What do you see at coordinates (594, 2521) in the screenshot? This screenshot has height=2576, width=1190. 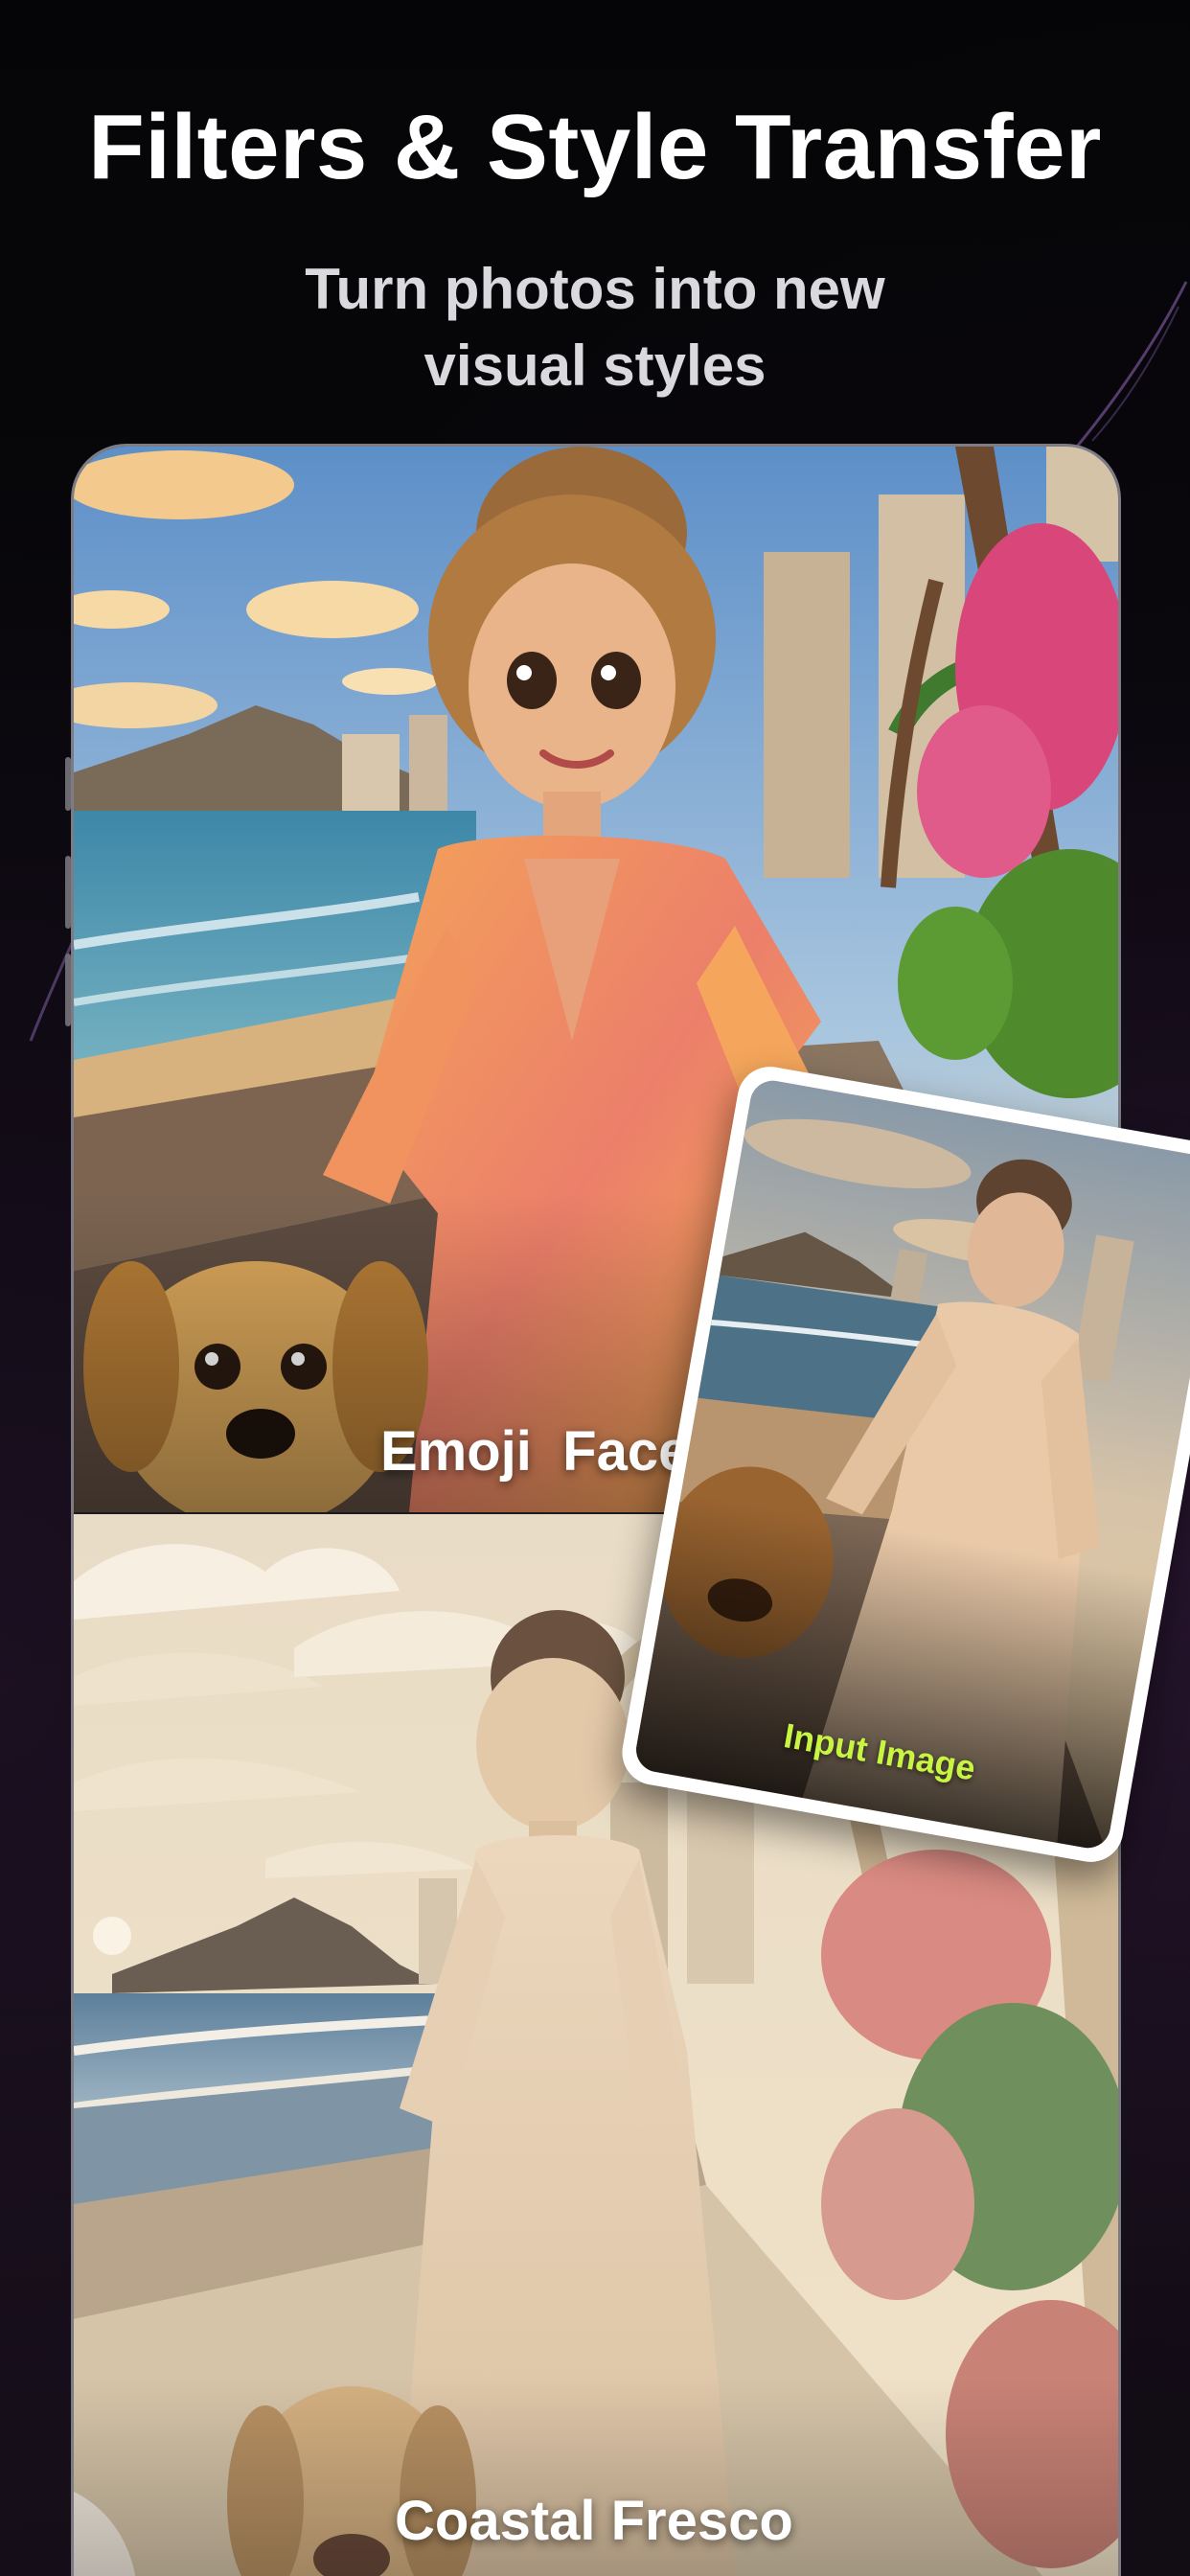 I see `style-label-coastal-fresco: Coastal Fresco` at bounding box center [594, 2521].